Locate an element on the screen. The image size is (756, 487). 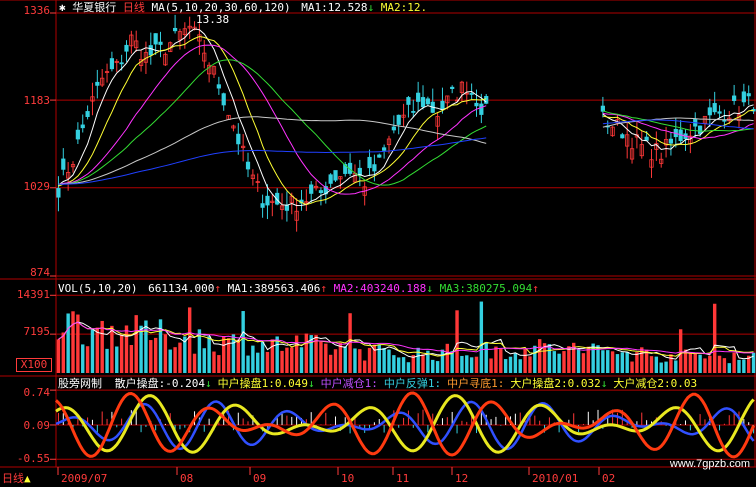
indicator-y-label-top: 0.74 is located at coordinates (37, 392).